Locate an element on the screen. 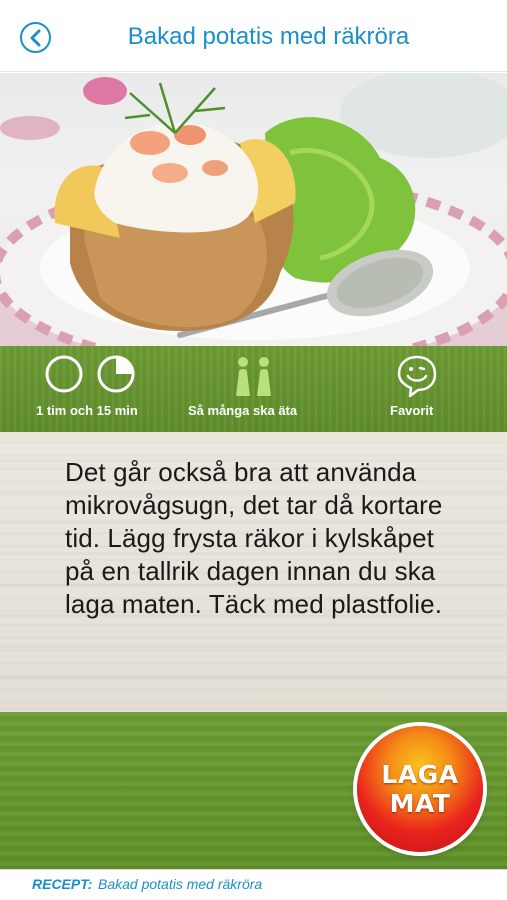 This screenshot has width=507, height=900. chevron-left-icon is located at coordinates (35, 38).